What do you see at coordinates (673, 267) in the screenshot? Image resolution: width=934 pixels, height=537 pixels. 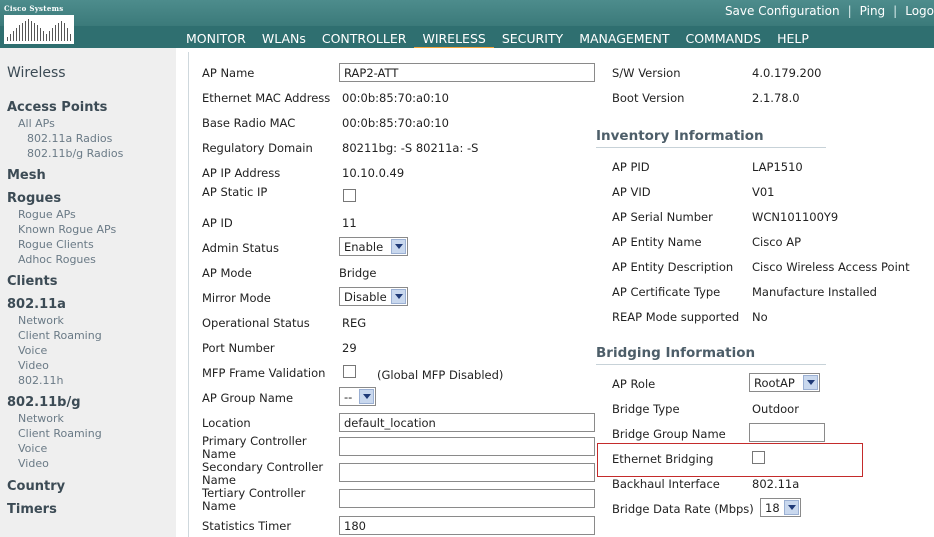 I see `ap-entity-description-label: AP Entity Description` at bounding box center [673, 267].